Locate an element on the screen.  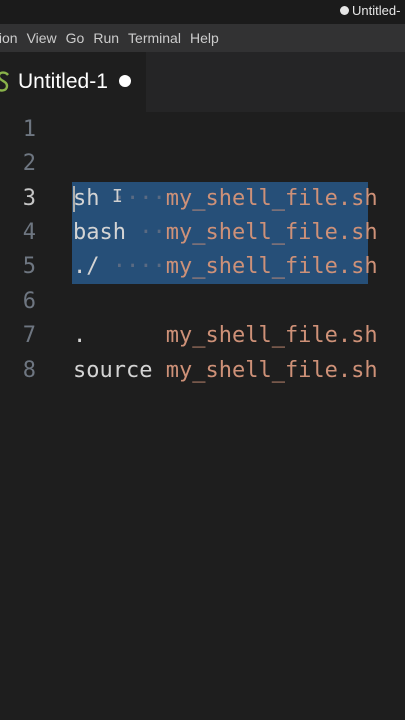
code-text: source my_shell_file.sh is located at coordinates (225, 371).